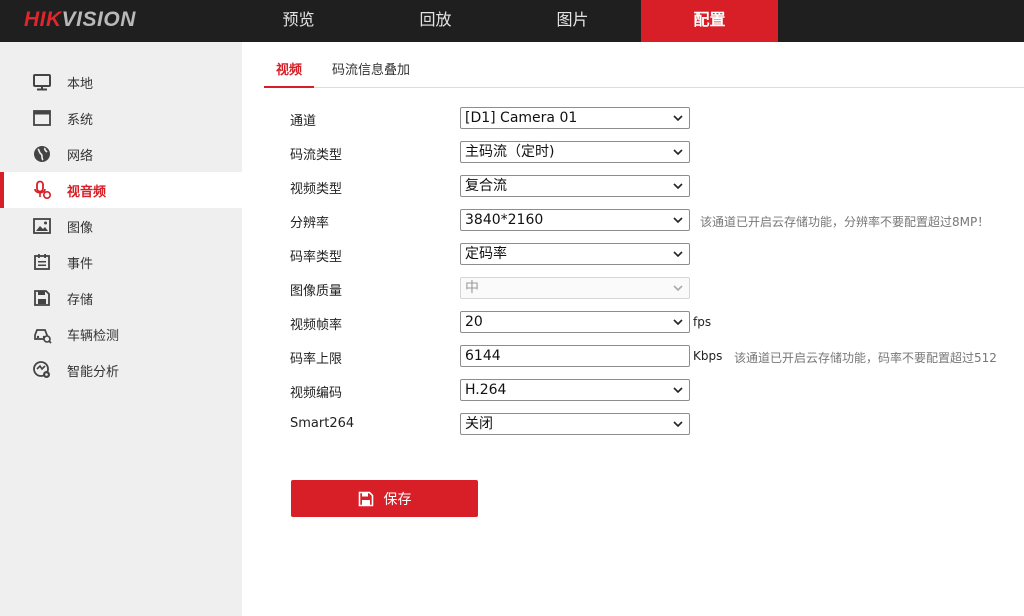 The image size is (1024, 616). I want to click on channel-label: 通道, so click(303, 121).